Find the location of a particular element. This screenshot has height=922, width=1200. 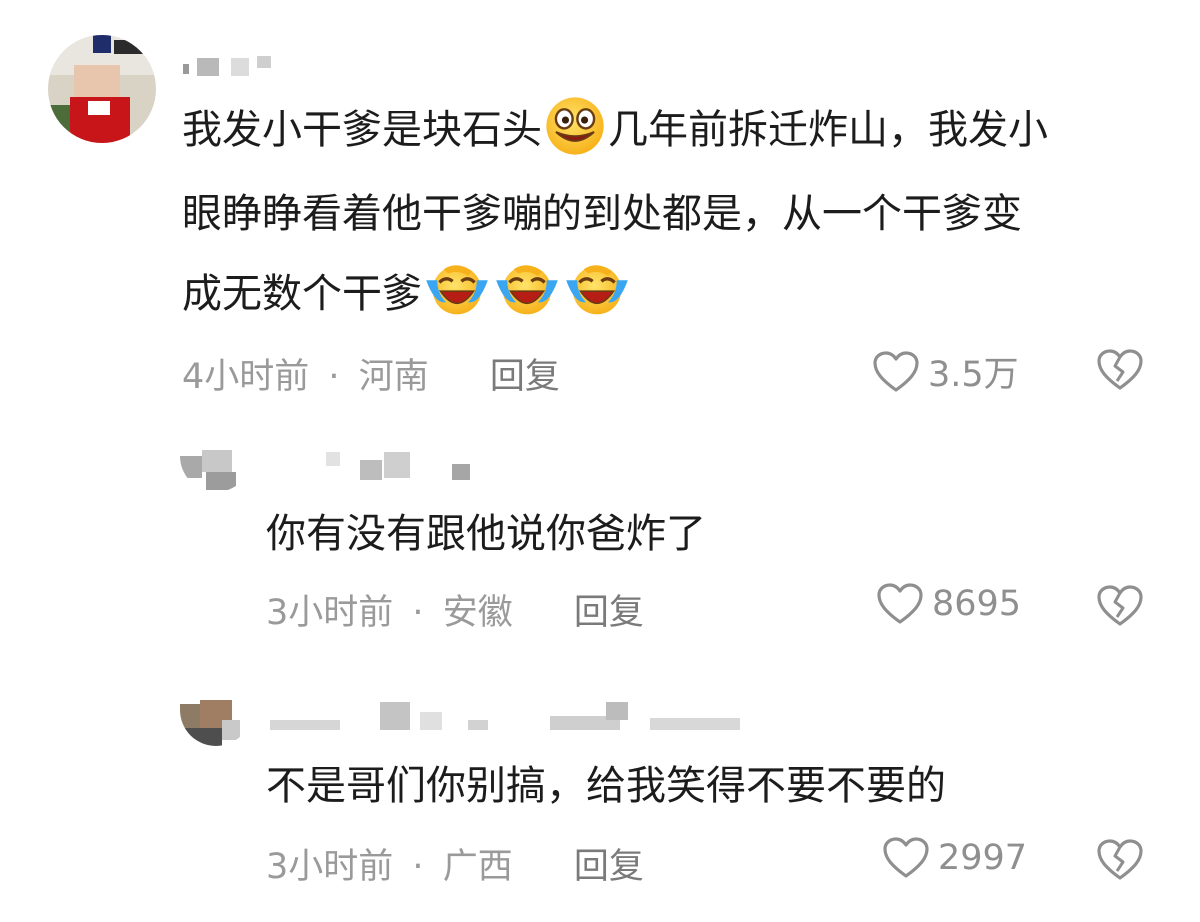

like-button: 3.5万 is located at coordinates (945, 371).